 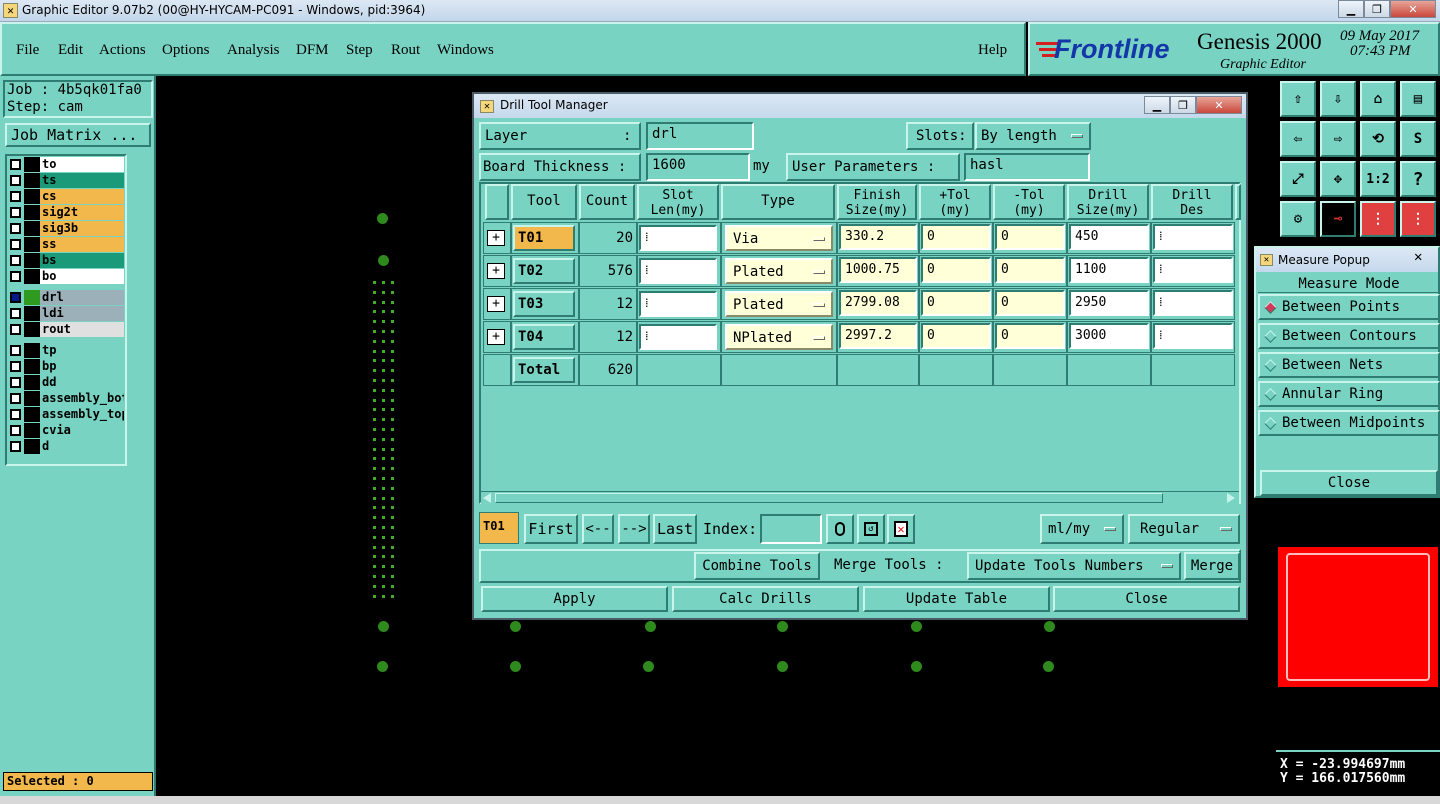 What do you see at coordinates (1082, 529) in the screenshot?
I see `units-select: ml/my` at bounding box center [1082, 529].